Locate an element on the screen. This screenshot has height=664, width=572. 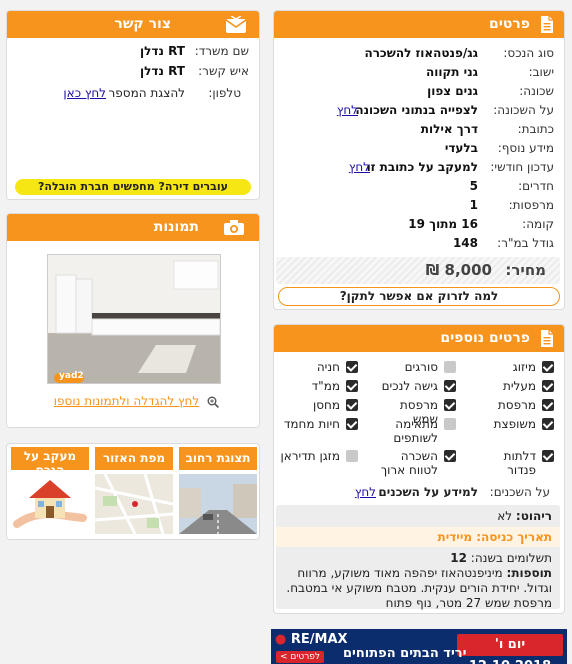
feature-item: משופצת is located at coordinates (513, 431).